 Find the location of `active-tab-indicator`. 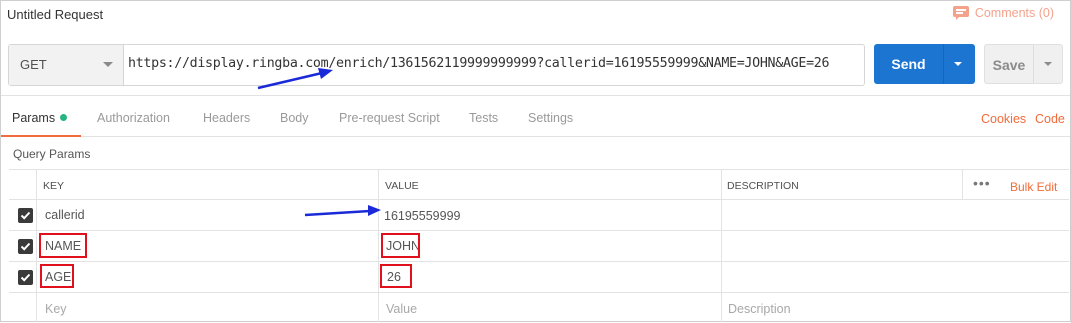

active-tab-indicator is located at coordinates (41, 136).